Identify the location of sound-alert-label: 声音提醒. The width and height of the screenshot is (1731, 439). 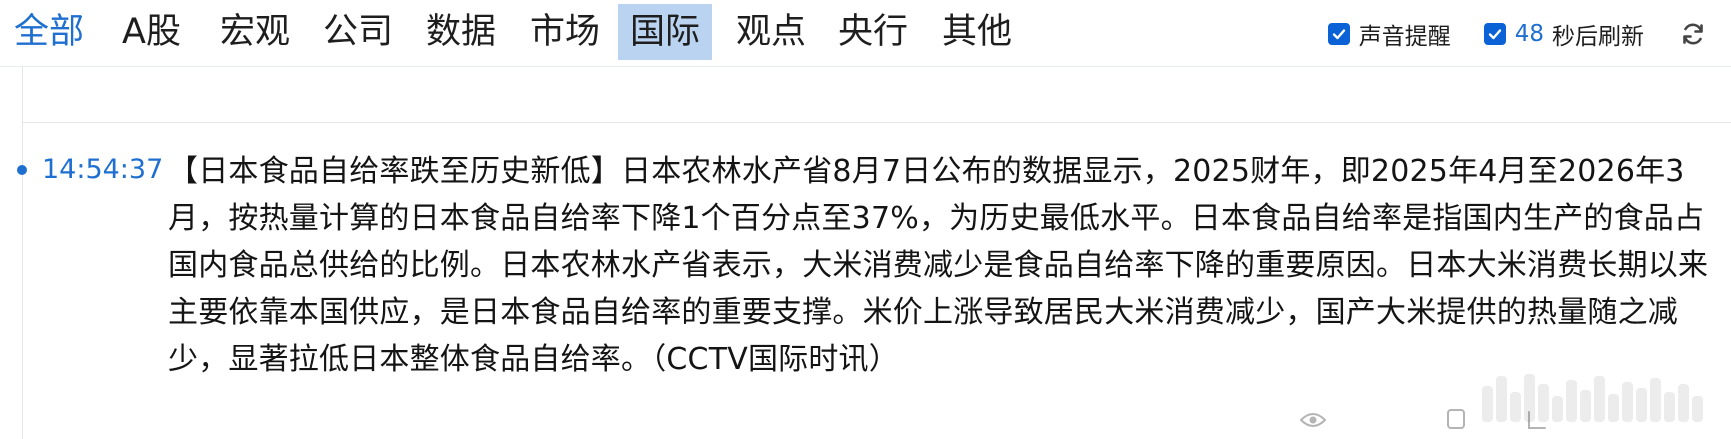
(1404, 37).